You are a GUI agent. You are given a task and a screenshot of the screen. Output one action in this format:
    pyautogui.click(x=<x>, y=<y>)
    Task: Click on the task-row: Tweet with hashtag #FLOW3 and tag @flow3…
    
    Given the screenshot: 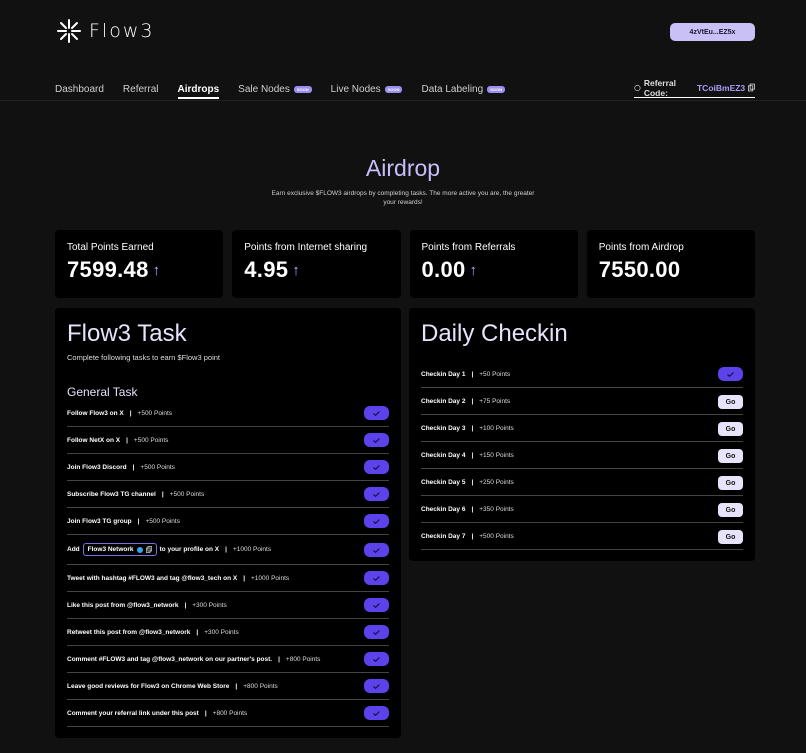 What is the action you would take?
    pyautogui.click(x=228, y=578)
    